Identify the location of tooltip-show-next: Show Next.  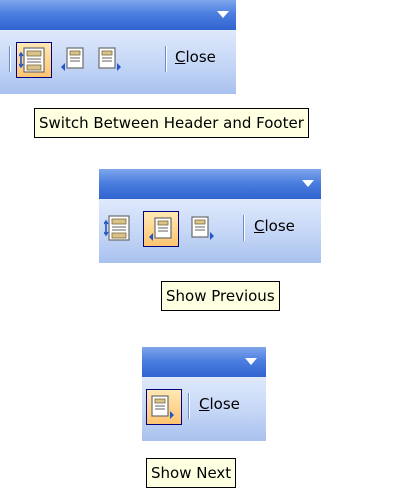
(191, 473).